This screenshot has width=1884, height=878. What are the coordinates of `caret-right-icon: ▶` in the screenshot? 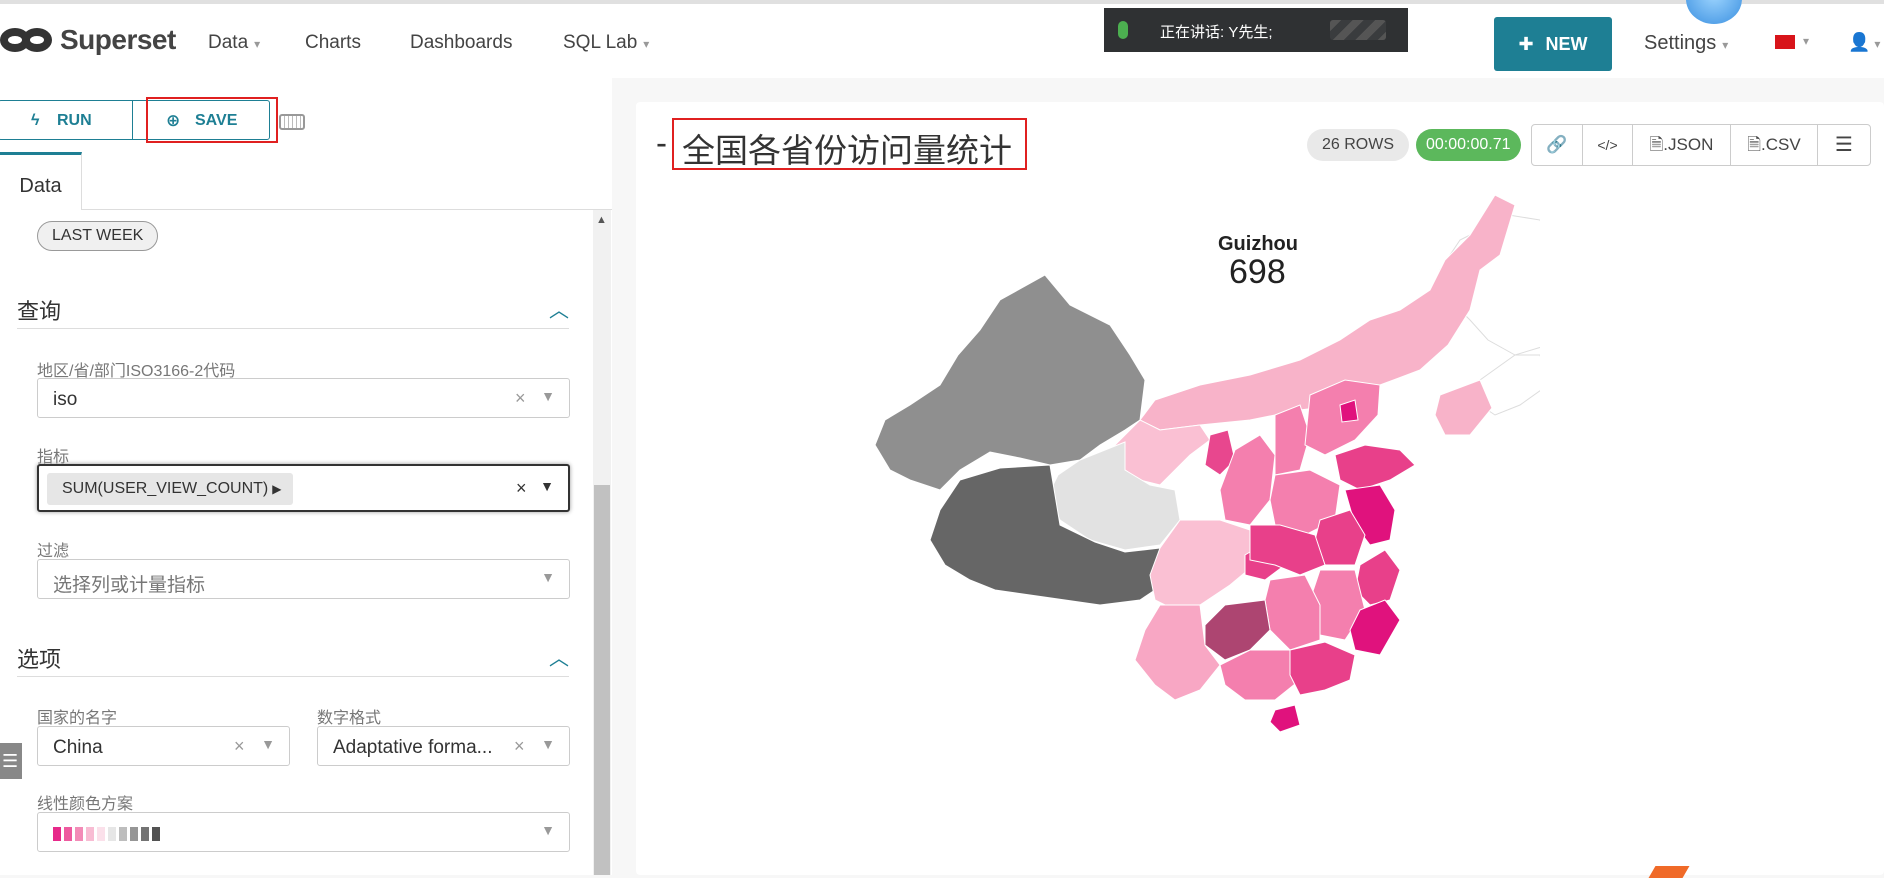 It's located at (277, 489).